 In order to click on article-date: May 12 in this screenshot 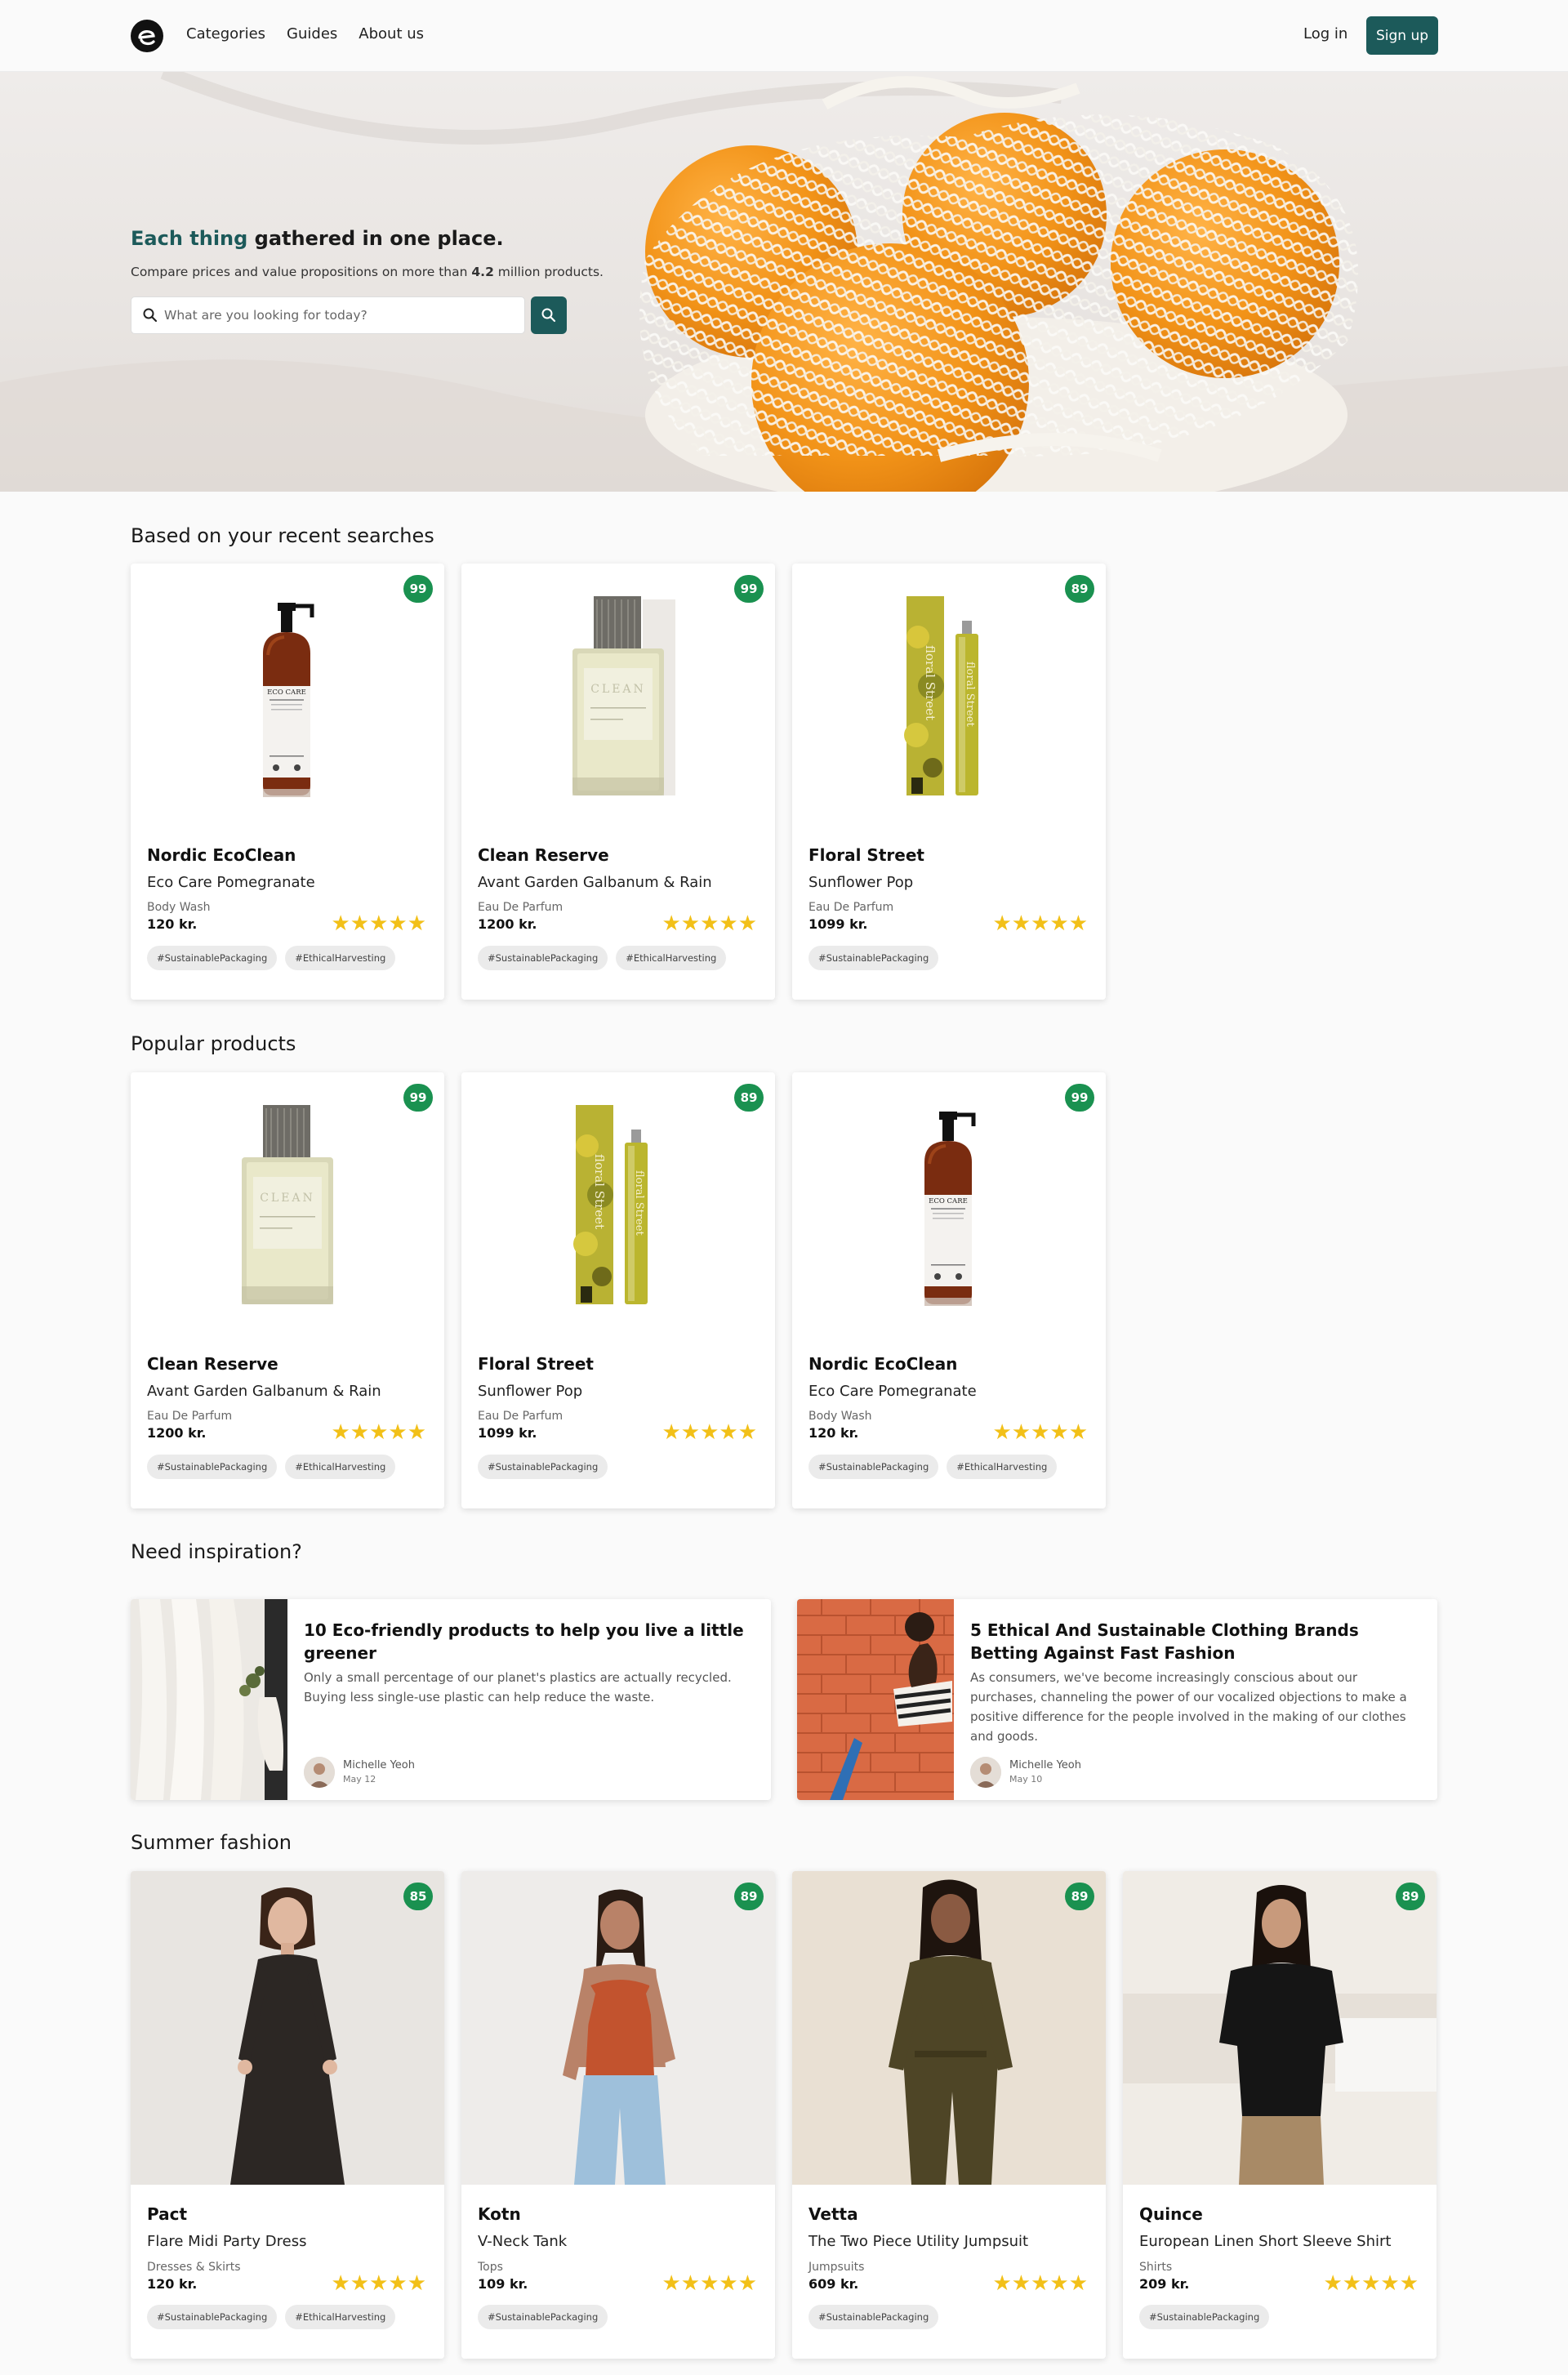, I will do `click(359, 1779)`.